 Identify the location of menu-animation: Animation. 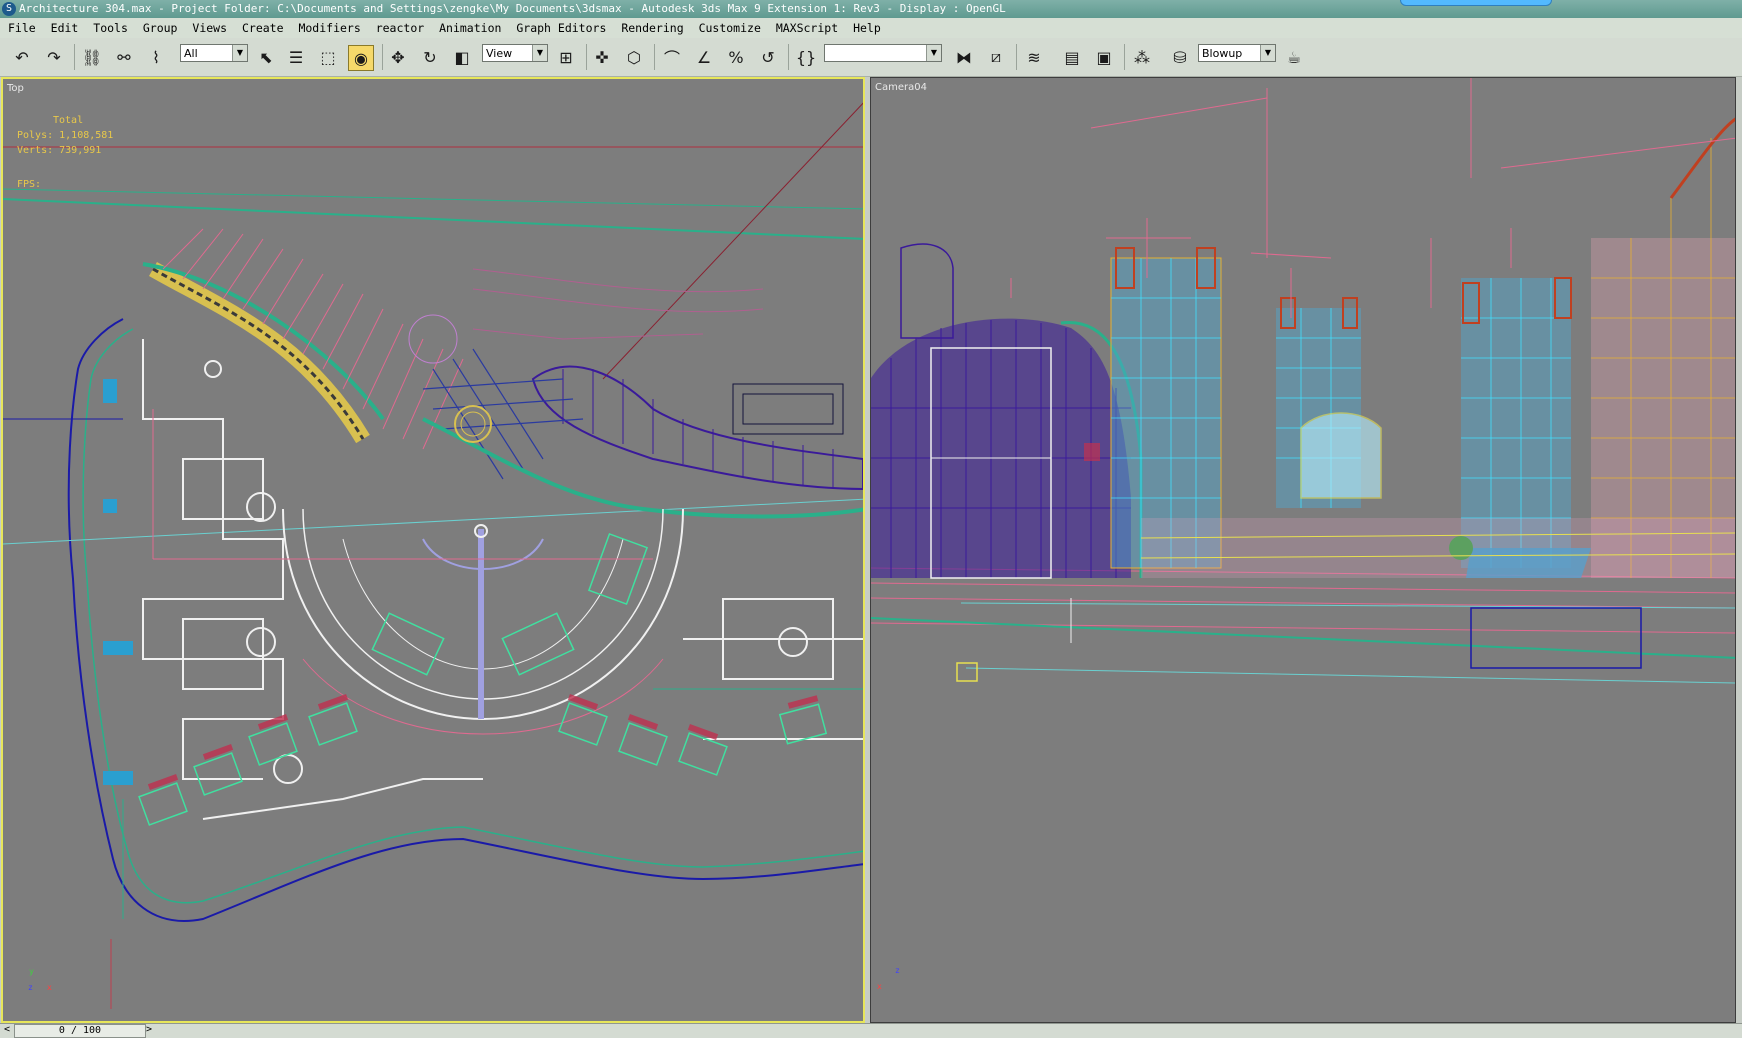
(470, 28).